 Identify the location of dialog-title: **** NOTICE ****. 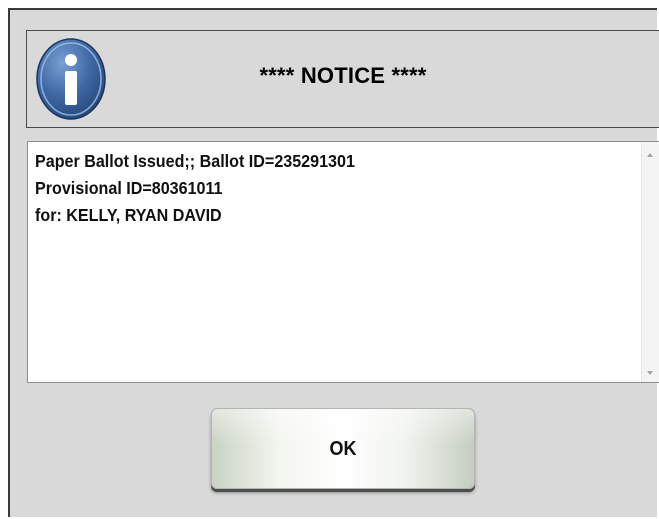
(343, 75).